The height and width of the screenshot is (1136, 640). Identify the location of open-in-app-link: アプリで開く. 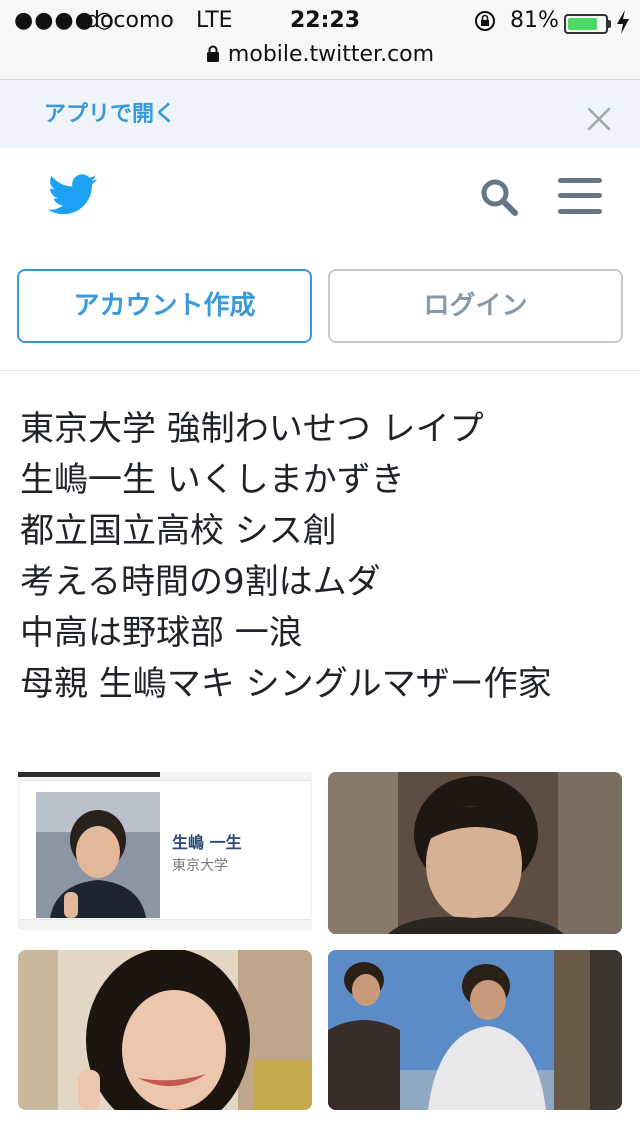
(110, 115).